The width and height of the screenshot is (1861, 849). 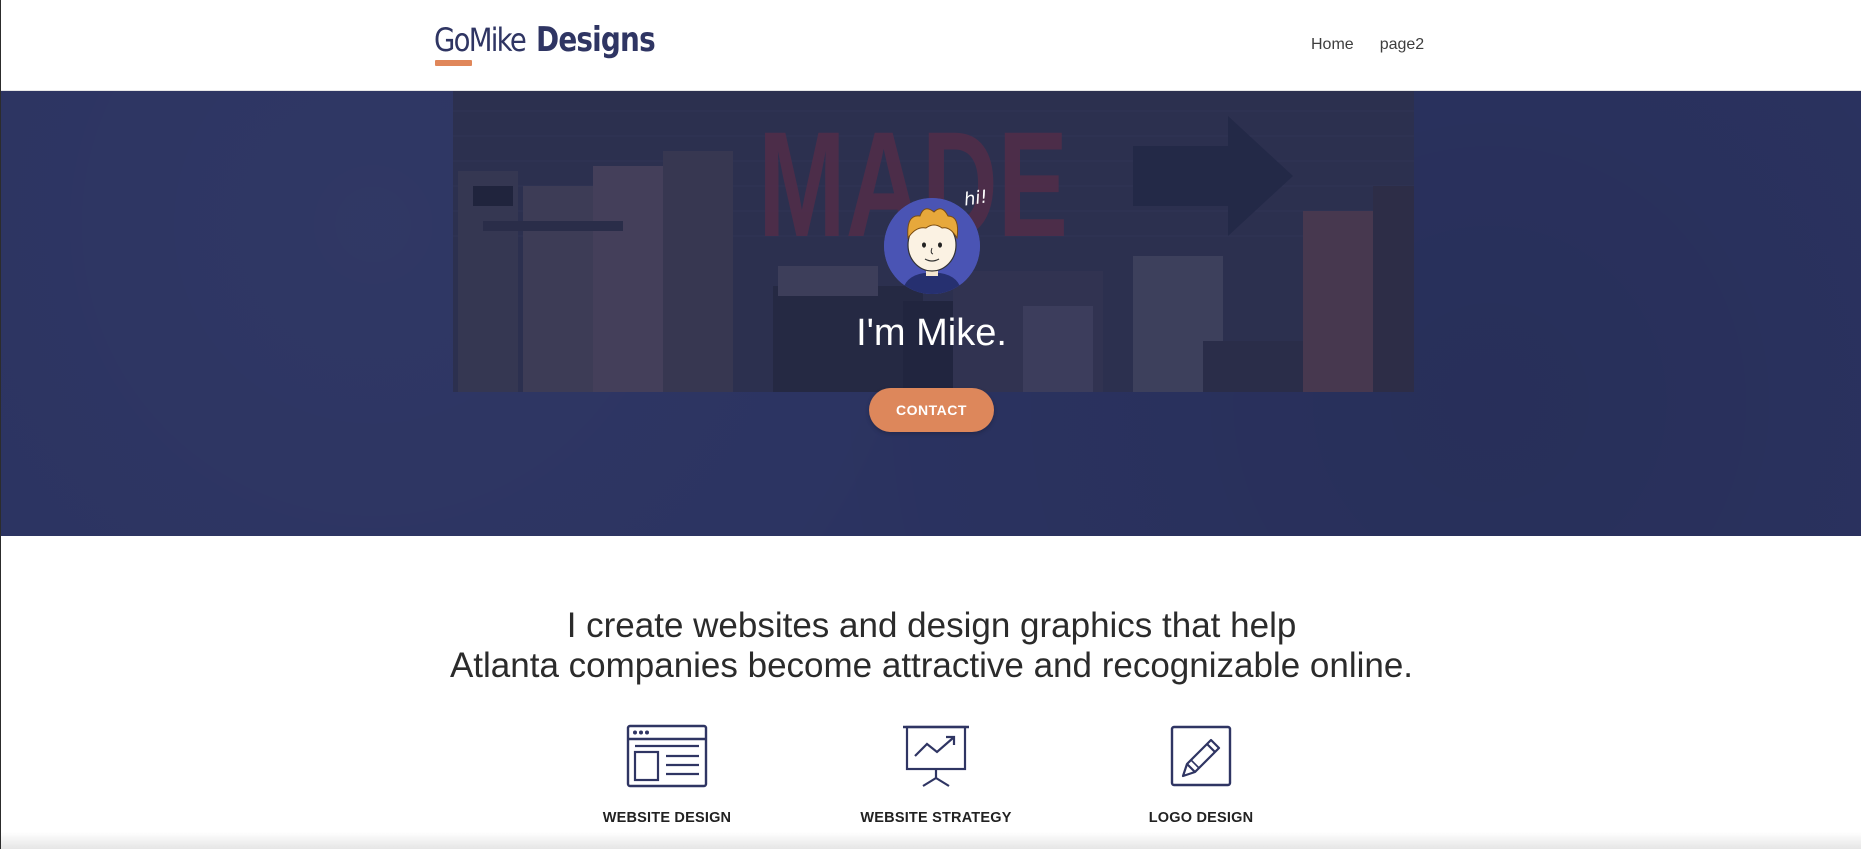 What do you see at coordinates (975, 198) in the screenshot?
I see `hi-speech-text: hi!` at bounding box center [975, 198].